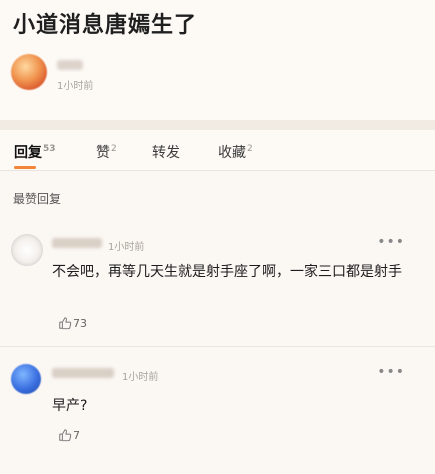  I want to click on tab-bar: 回复53 赞2 转发 收藏2, so click(217, 150).